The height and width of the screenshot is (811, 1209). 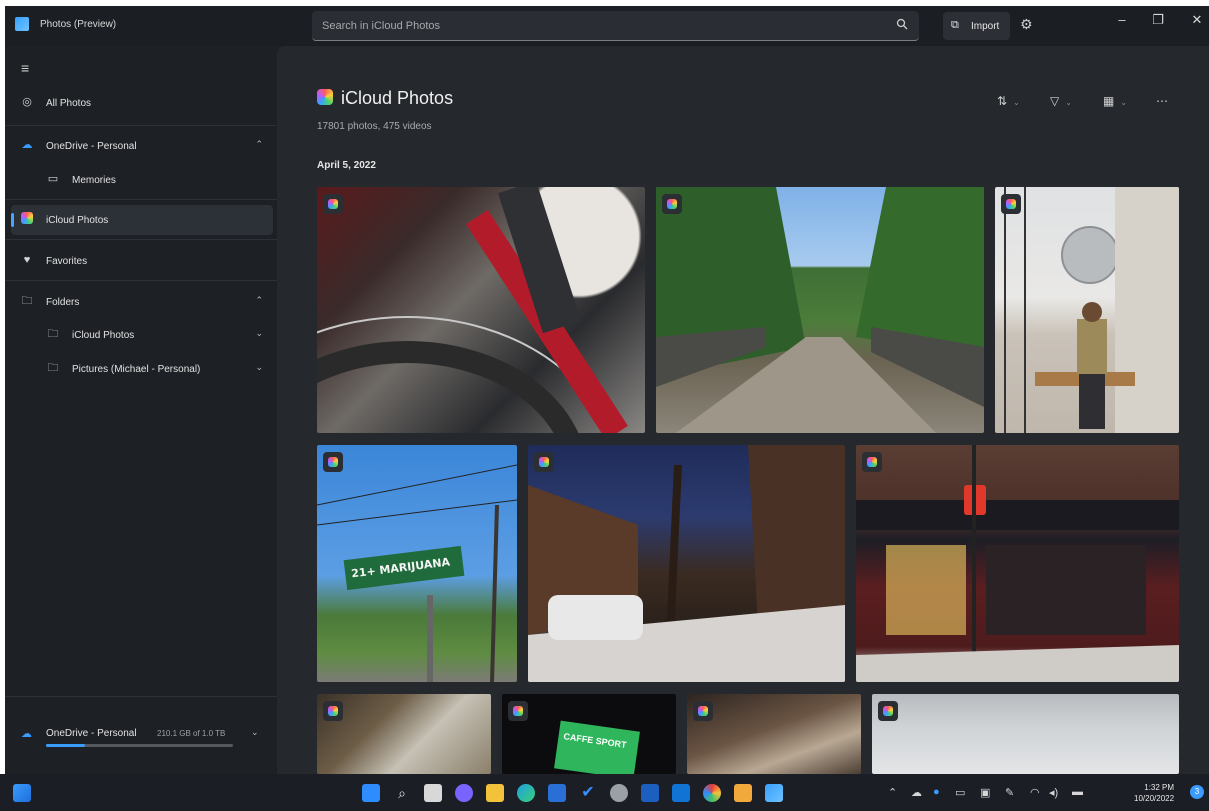 I want to click on filter-button: ▽ ⌄, so click(x=1061, y=101).